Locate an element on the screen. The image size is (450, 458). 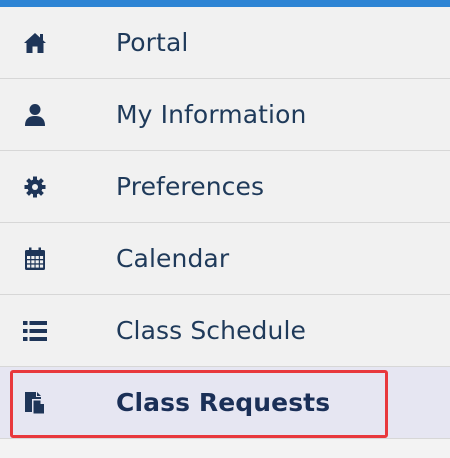
nav-item-label: Calendar is located at coordinates (173, 258).